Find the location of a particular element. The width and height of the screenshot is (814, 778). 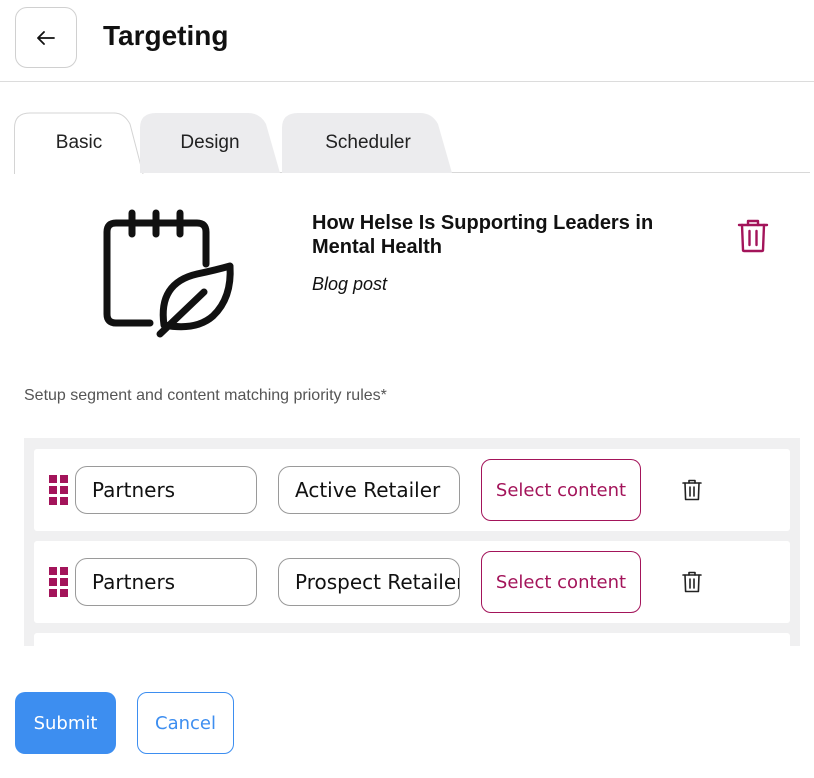

tab-design: Design is located at coordinates (210, 142).